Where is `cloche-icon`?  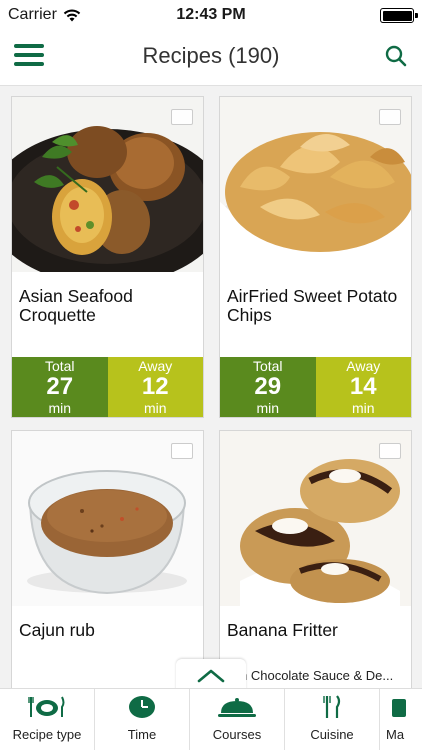 cloche-icon is located at coordinates (237, 707).